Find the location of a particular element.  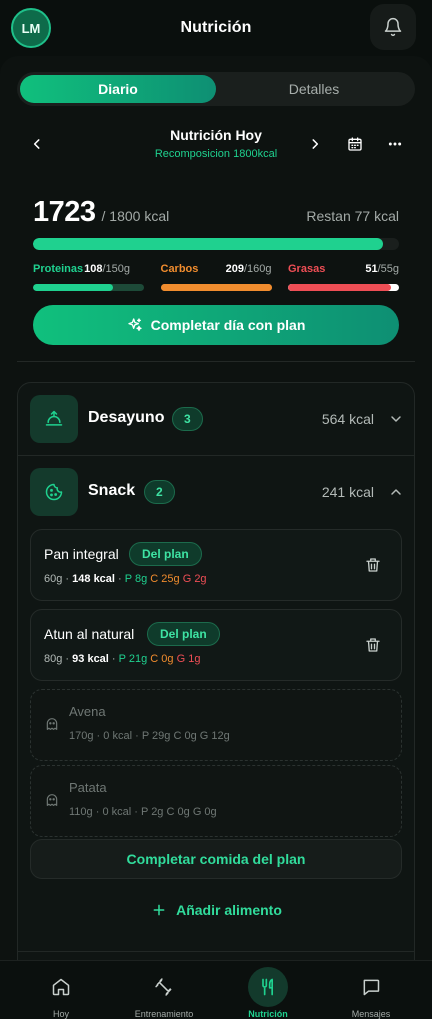

food-fat: G 2g is located at coordinates (194, 579).